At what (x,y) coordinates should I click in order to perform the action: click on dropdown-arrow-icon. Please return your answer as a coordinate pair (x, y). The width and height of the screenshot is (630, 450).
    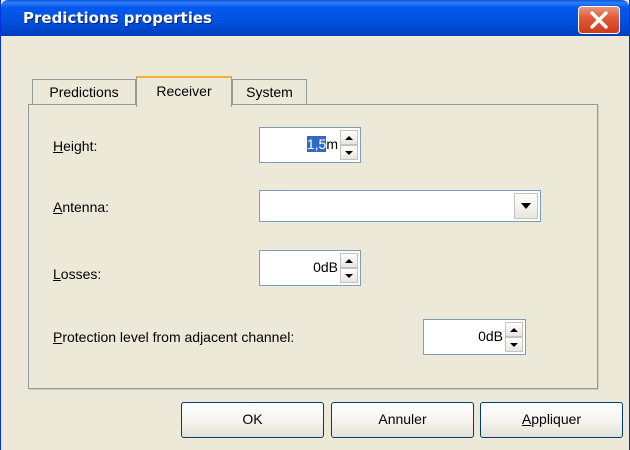
    Looking at the image, I should click on (526, 206).